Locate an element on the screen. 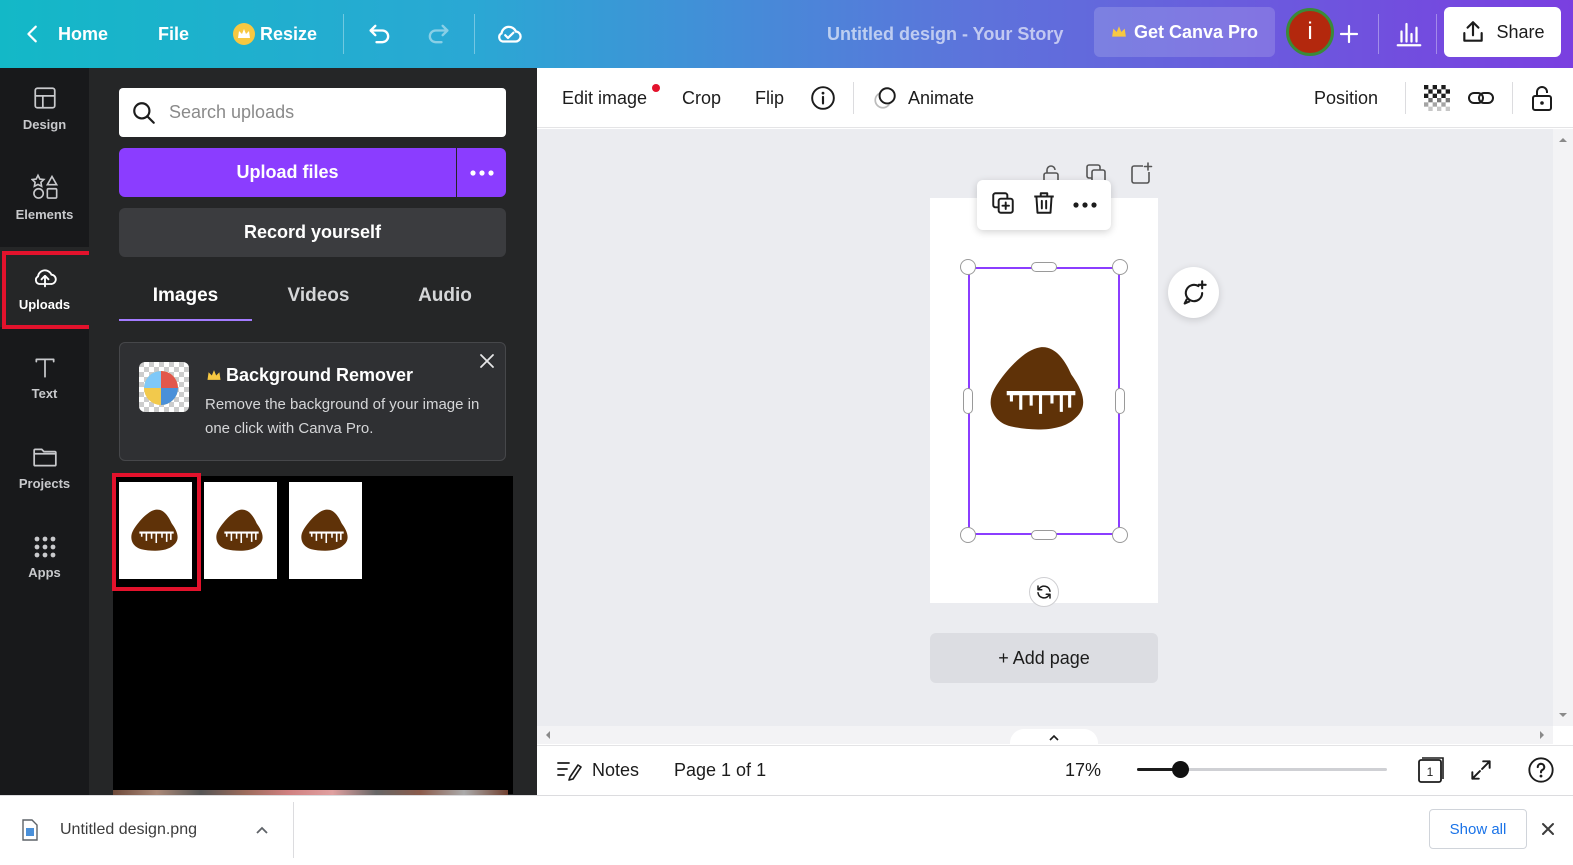 This screenshot has height=865, width=1573. add-page-icon-button is located at coordinates (1141, 174).